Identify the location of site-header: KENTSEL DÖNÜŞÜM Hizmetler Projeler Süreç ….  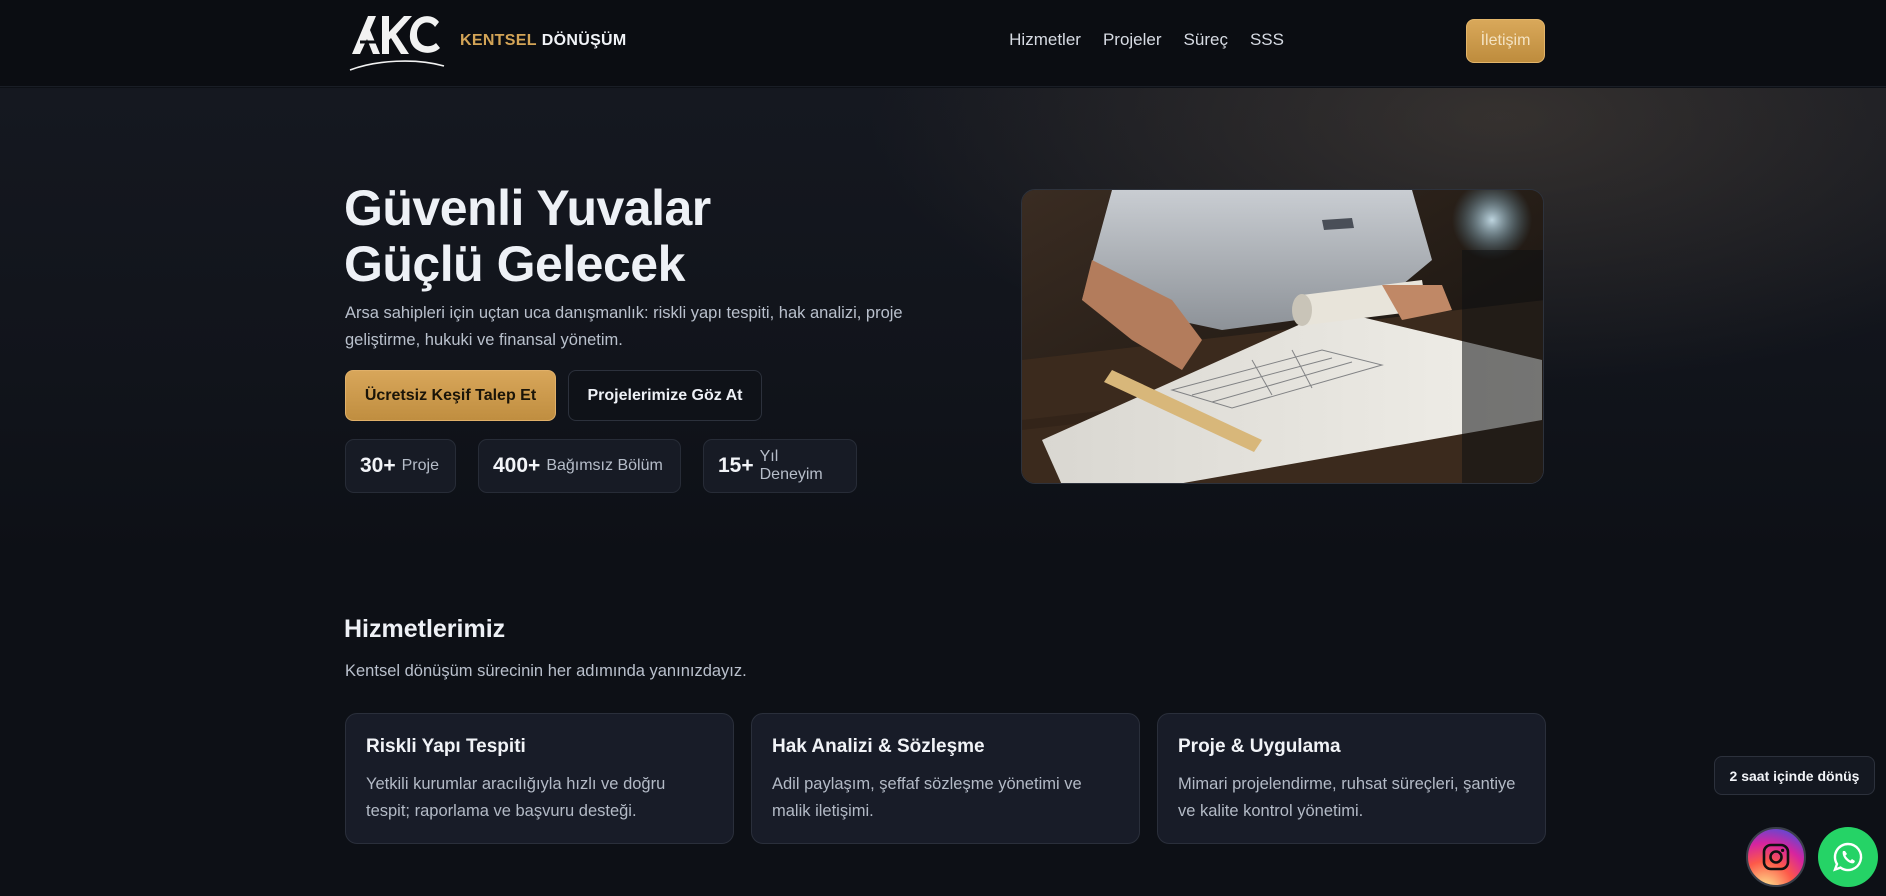
(943, 43).